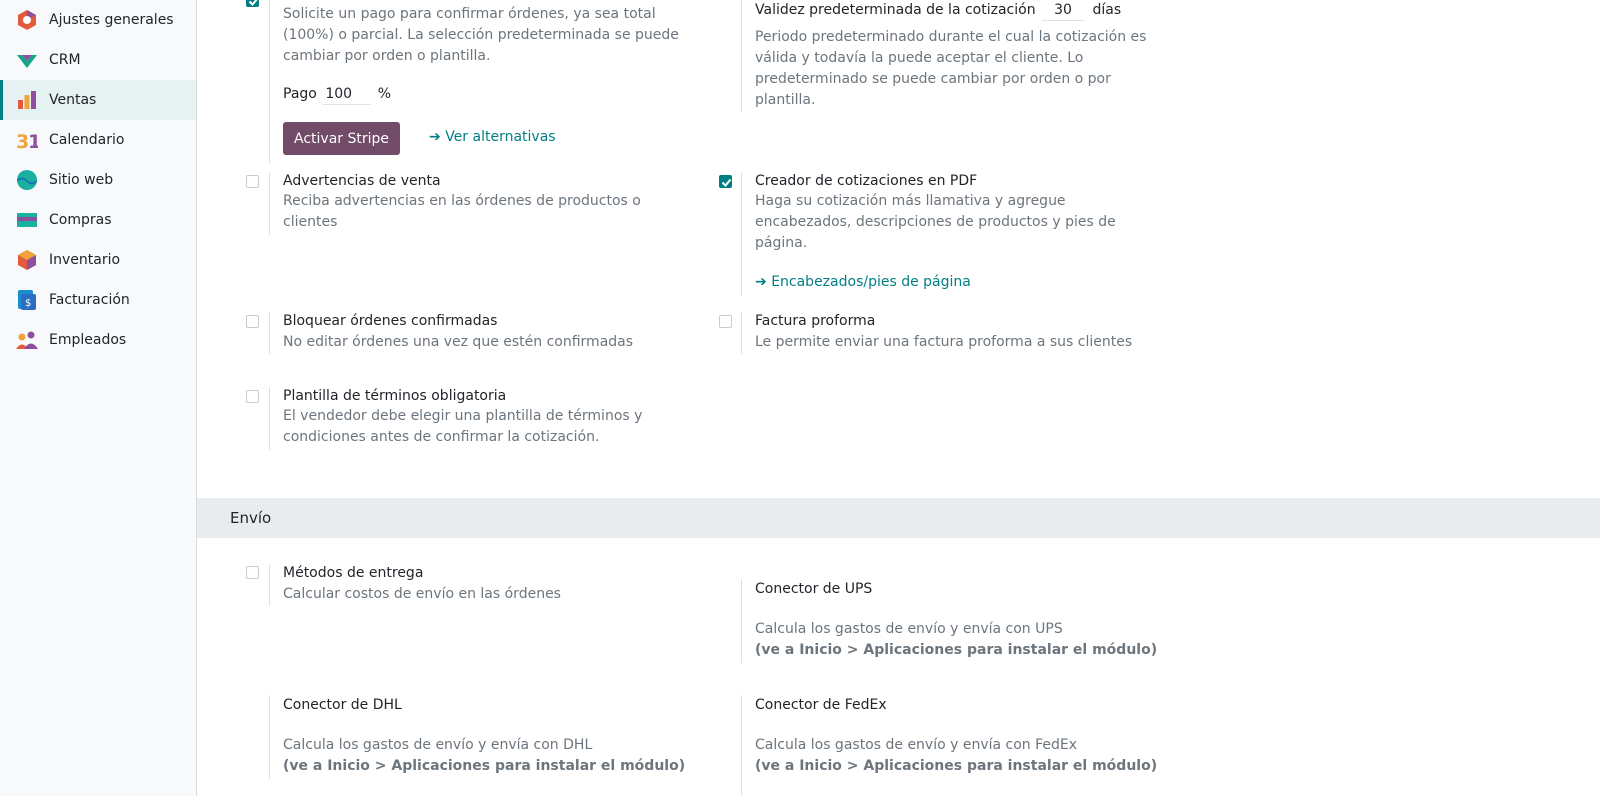 The image size is (1600, 796). Describe the element at coordinates (27, 20) in the screenshot. I see `general-settings-icon` at that location.